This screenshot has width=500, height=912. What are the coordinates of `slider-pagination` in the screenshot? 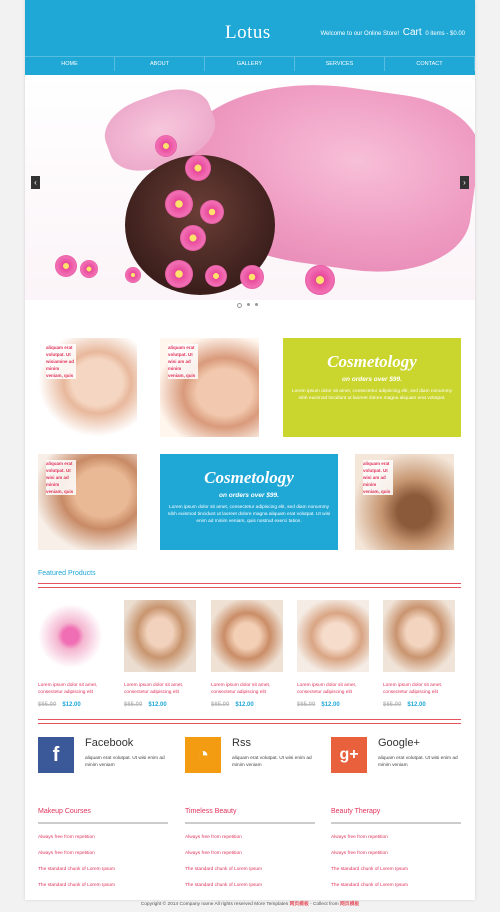 It's located at (247, 305).